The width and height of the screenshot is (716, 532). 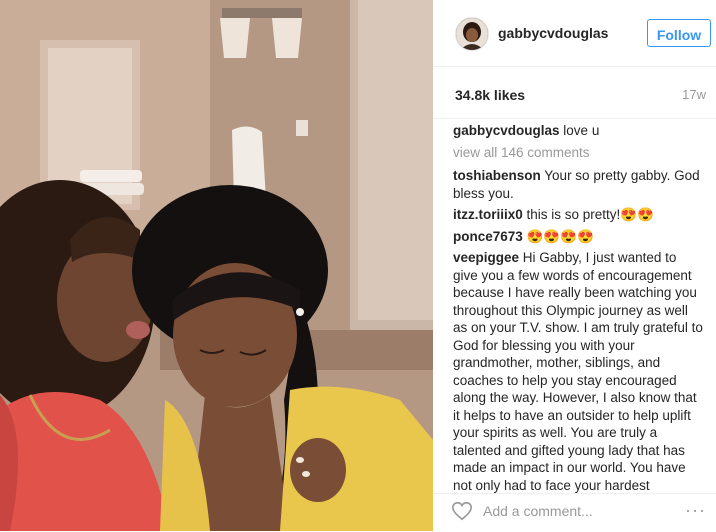 I want to click on caption-username: gabbycvdouglas, so click(x=506, y=130).